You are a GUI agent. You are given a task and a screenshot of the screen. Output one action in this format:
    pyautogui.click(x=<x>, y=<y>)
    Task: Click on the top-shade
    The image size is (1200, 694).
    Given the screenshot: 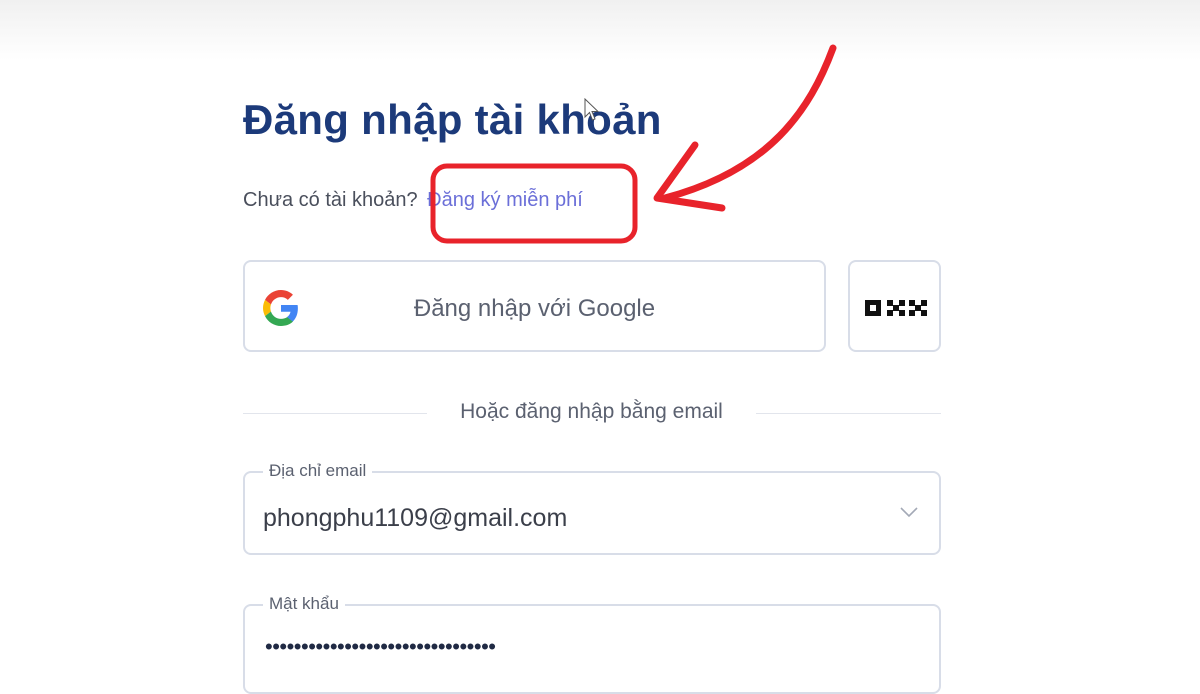 What is the action you would take?
    pyautogui.click(x=600, y=30)
    